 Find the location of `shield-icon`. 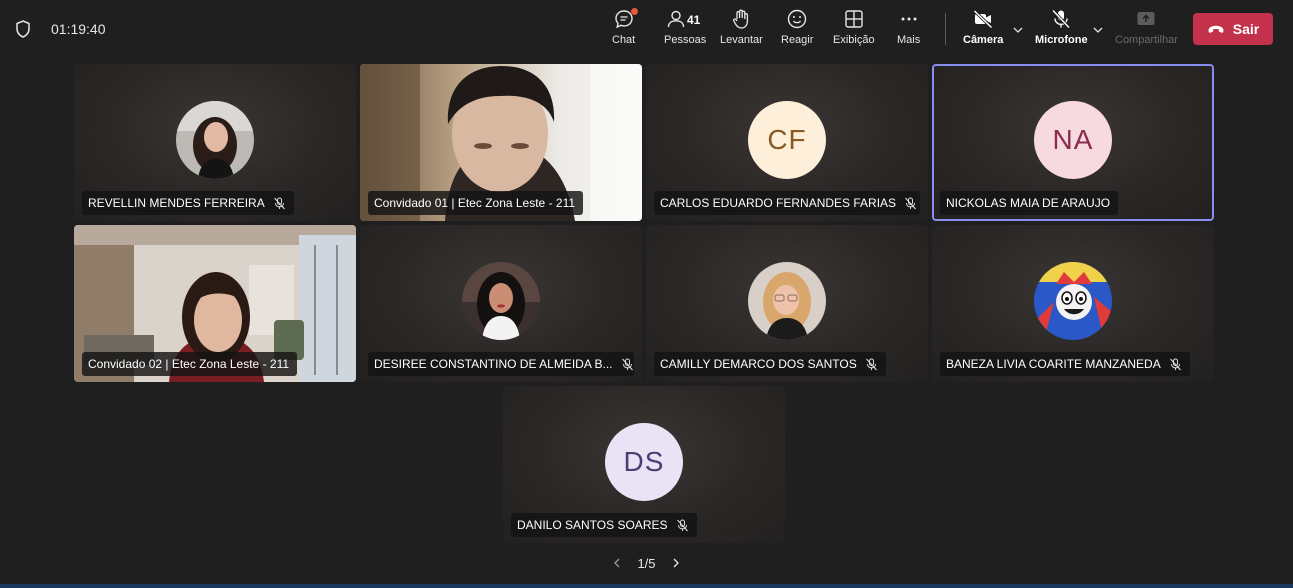

shield-icon is located at coordinates (23, 29).